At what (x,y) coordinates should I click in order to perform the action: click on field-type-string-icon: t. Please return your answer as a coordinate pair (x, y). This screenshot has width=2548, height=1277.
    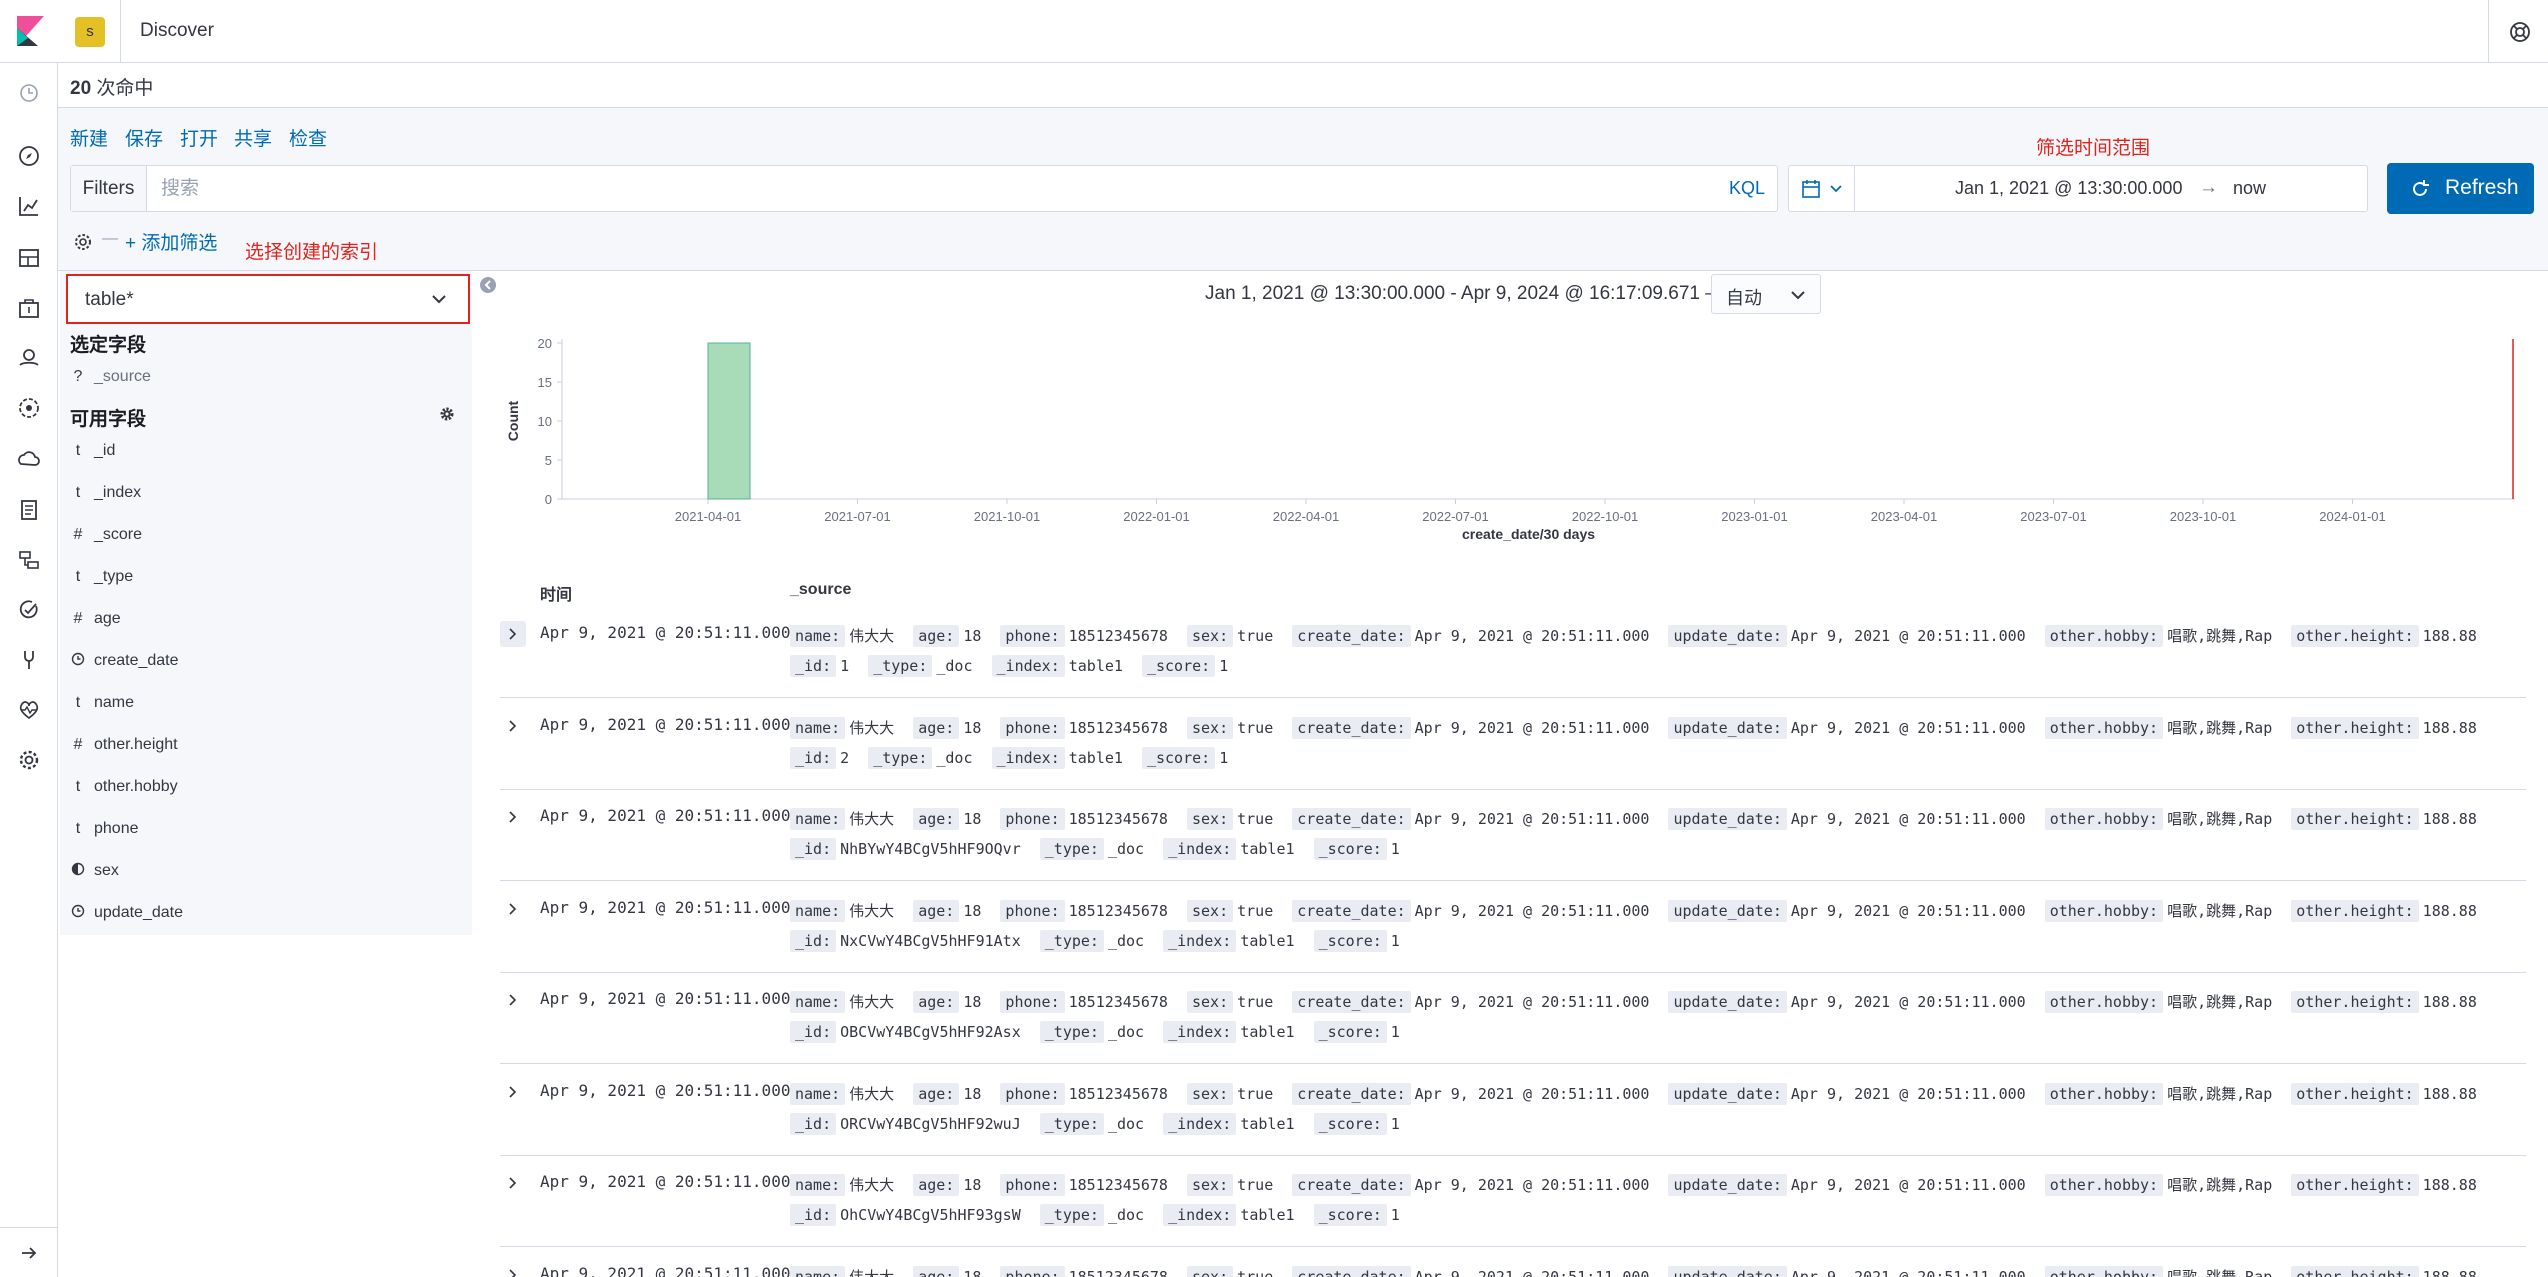
    Looking at the image, I should click on (78, 450).